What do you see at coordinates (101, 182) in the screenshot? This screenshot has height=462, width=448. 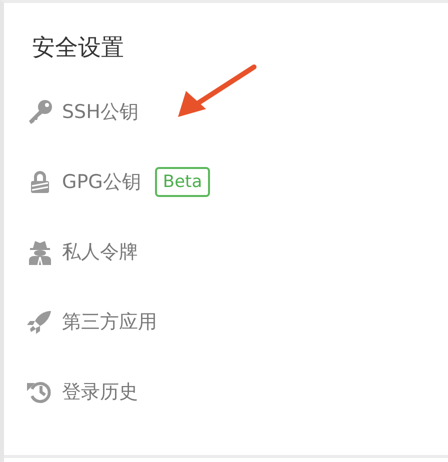 I see `menu-item: GPG公钥` at bounding box center [101, 182].